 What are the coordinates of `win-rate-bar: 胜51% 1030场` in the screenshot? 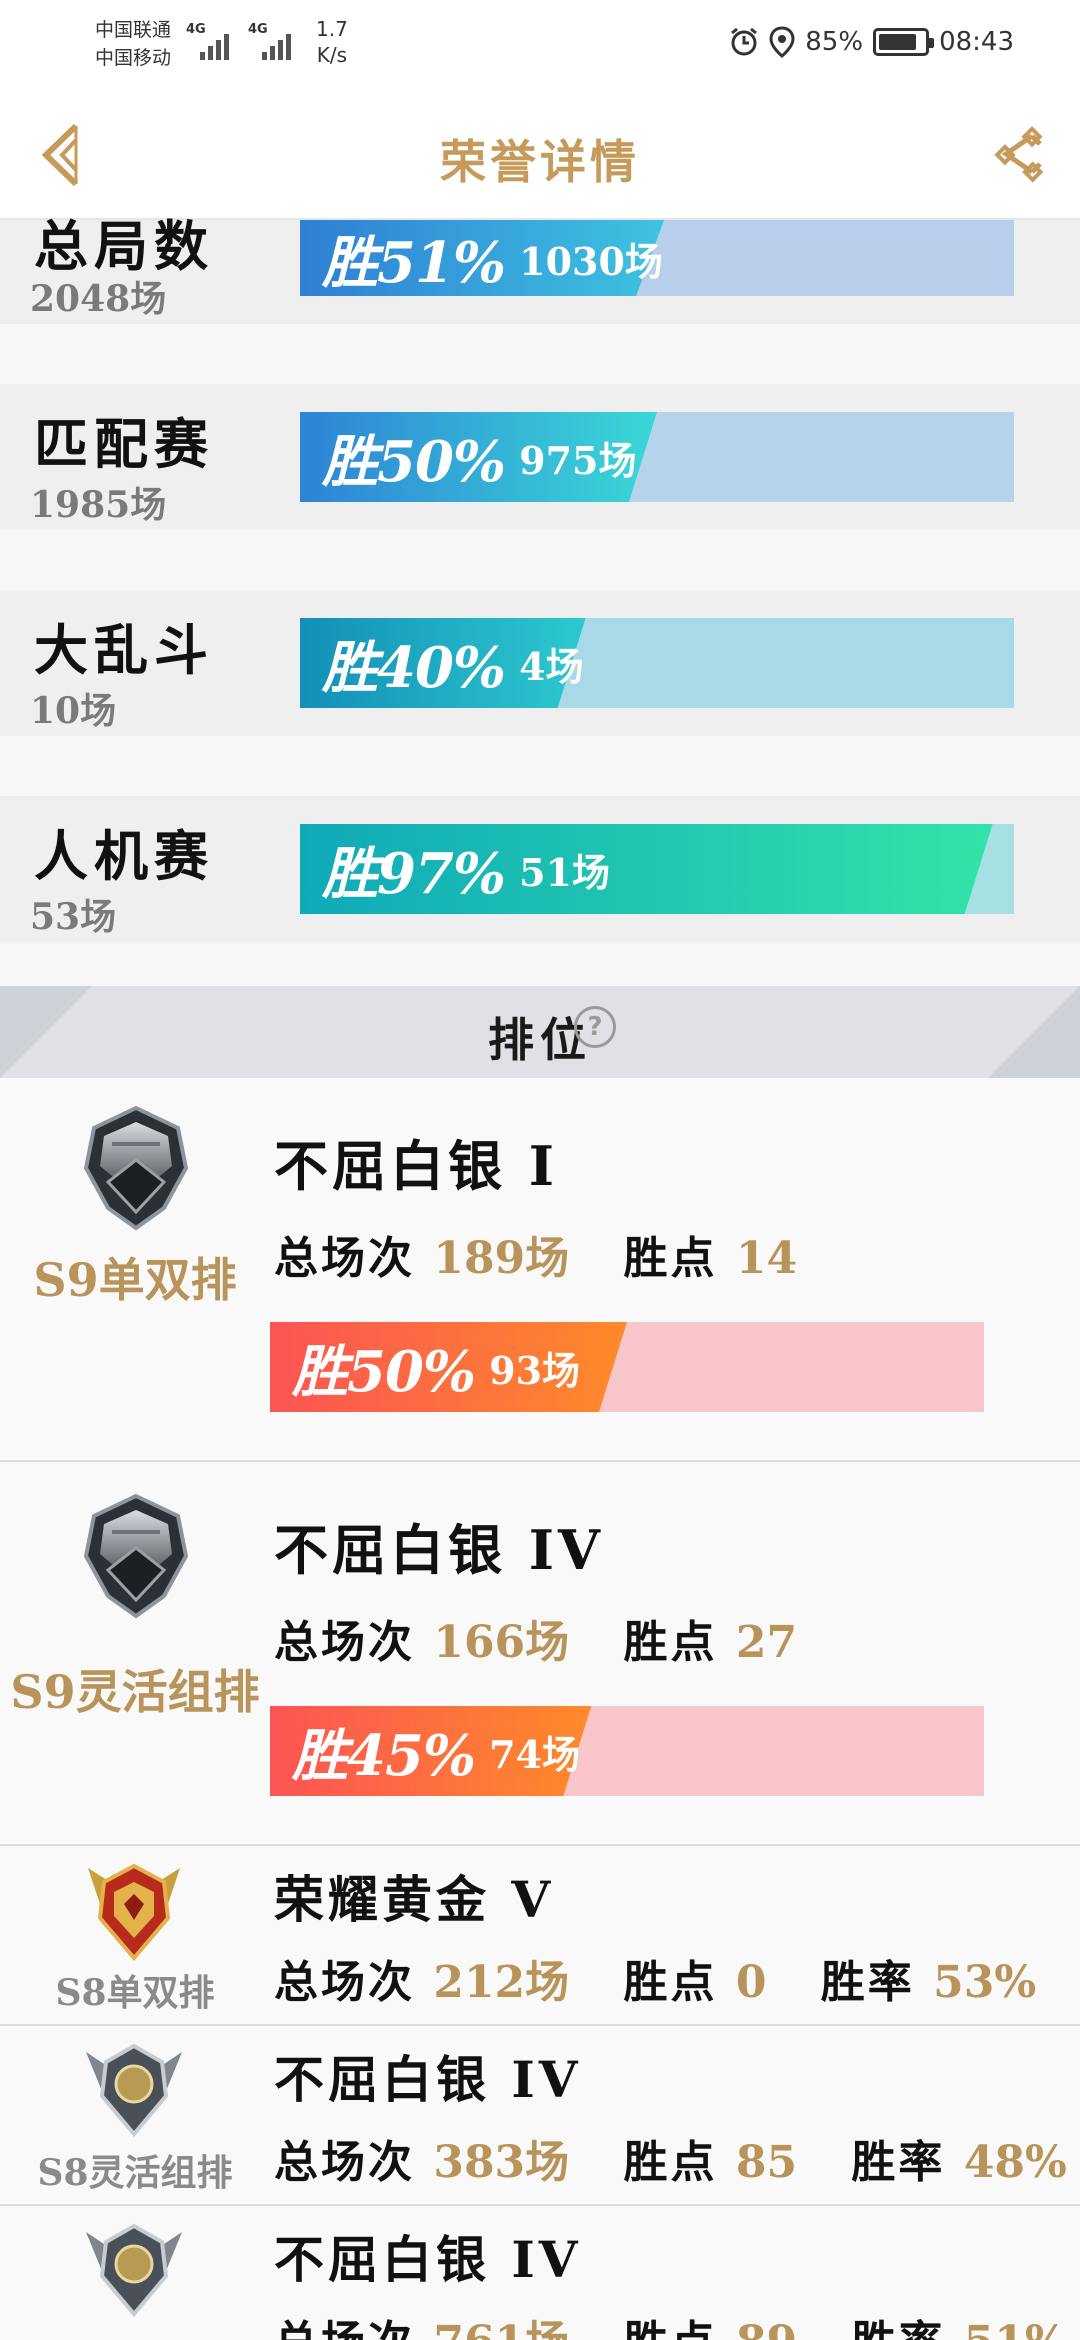 It's located at (657, 258).